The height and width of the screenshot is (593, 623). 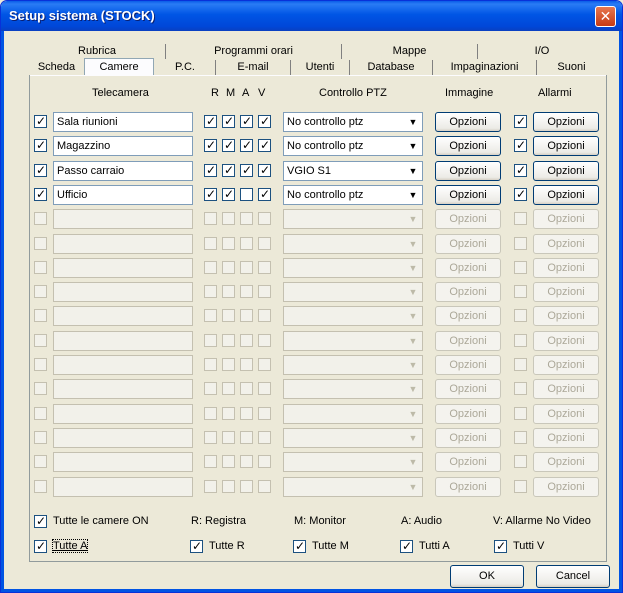 What do you see at coordinates (311, 16) in the screenshot?
I see `title-bar: Setup sistema (STOCK) ✕` at bounding box center [311, 16].